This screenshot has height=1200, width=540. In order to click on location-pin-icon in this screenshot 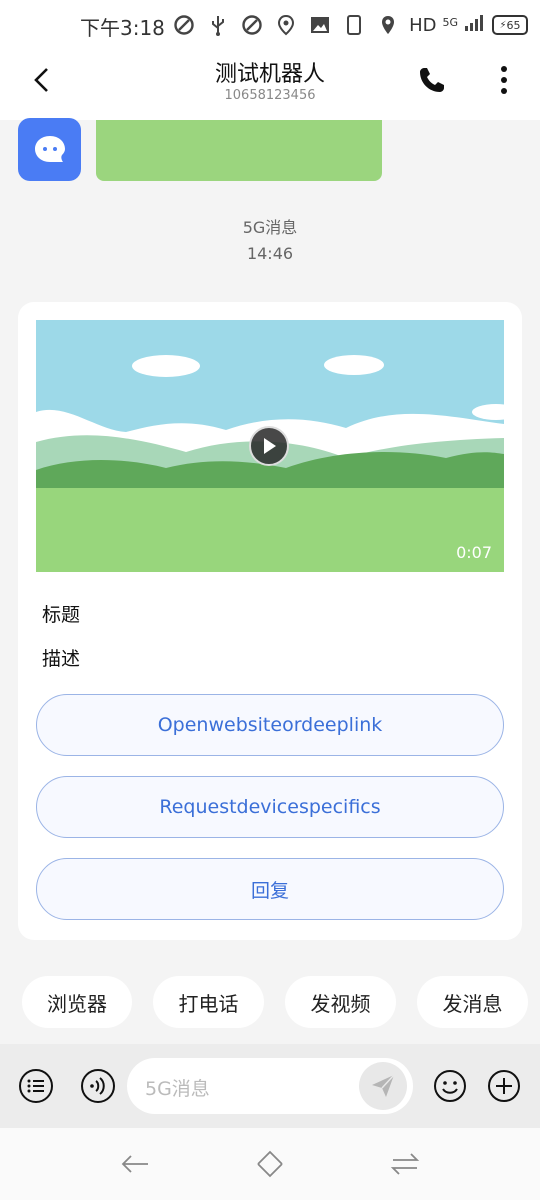, I will do `click(388, 25)`.